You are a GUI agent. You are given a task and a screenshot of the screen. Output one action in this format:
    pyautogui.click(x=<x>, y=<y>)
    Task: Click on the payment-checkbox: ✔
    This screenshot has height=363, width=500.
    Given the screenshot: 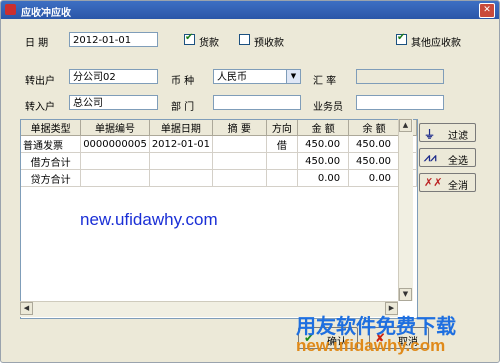 What is the action you would take?
    pyautogui.click(x=189, y=38)
    